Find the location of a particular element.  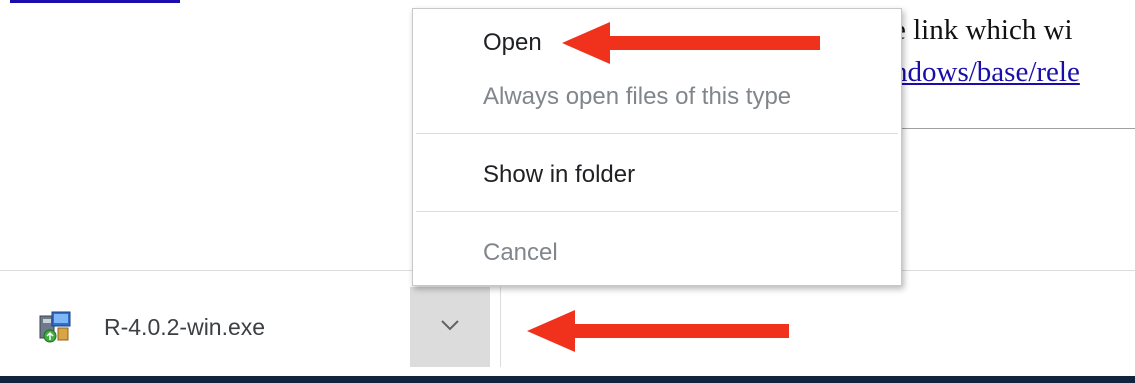

shelf-divider is located at coordinates (500, 327).